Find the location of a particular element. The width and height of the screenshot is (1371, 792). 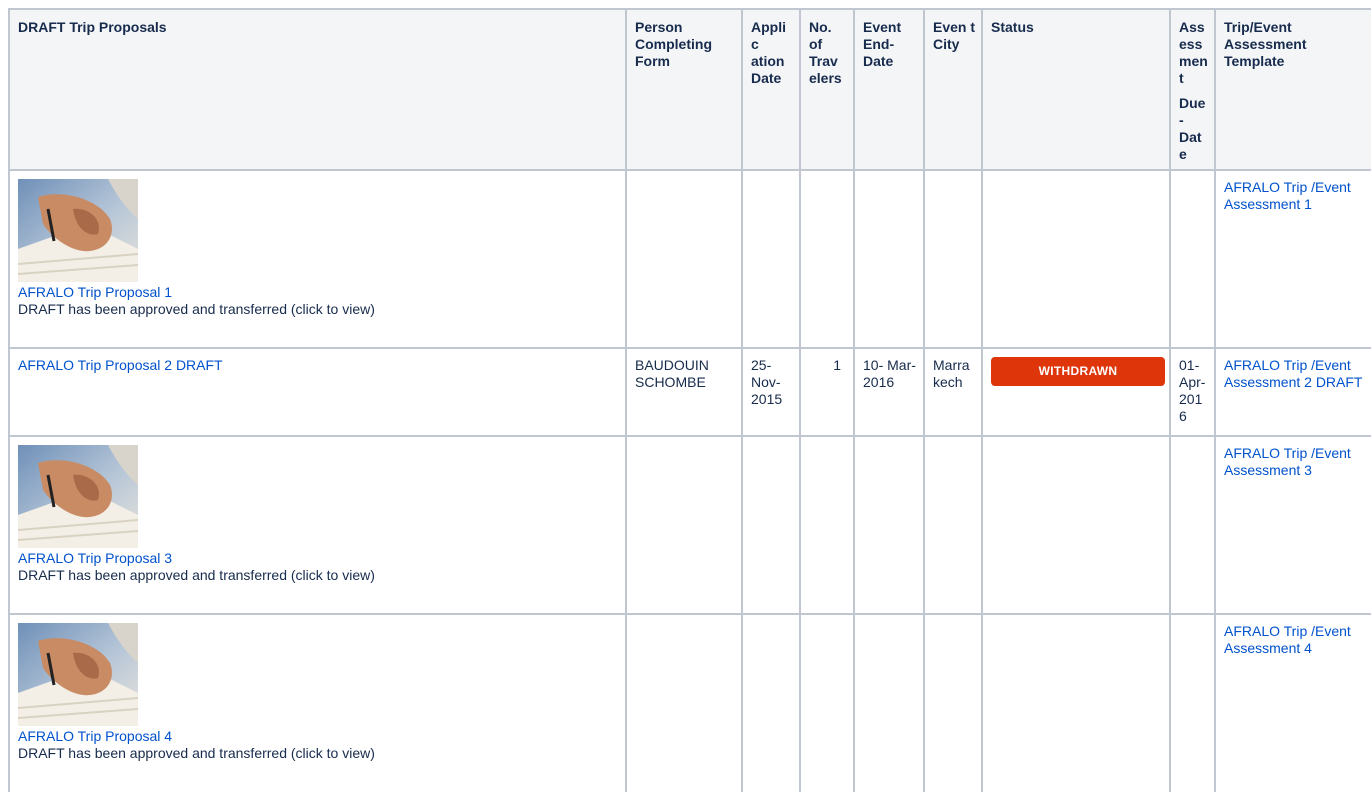

template-link: AFRALO Trip /Event Assessment 2 DRAFT is located at coordinates (1293, 373).